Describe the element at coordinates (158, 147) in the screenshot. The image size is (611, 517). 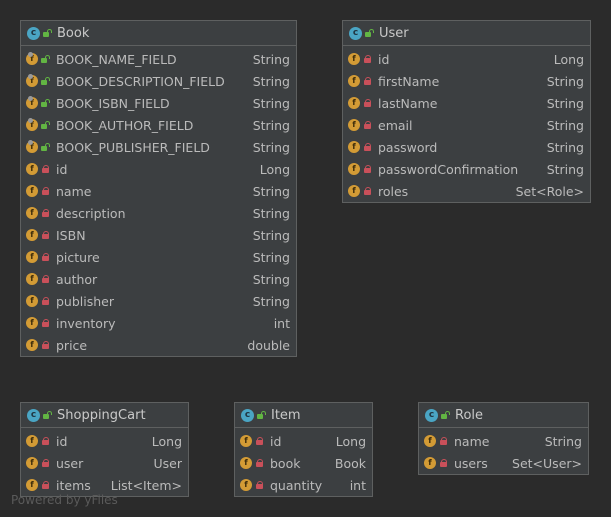
I see `field-row: f BOOK_PUBLISHER_FIELD String` at that location.